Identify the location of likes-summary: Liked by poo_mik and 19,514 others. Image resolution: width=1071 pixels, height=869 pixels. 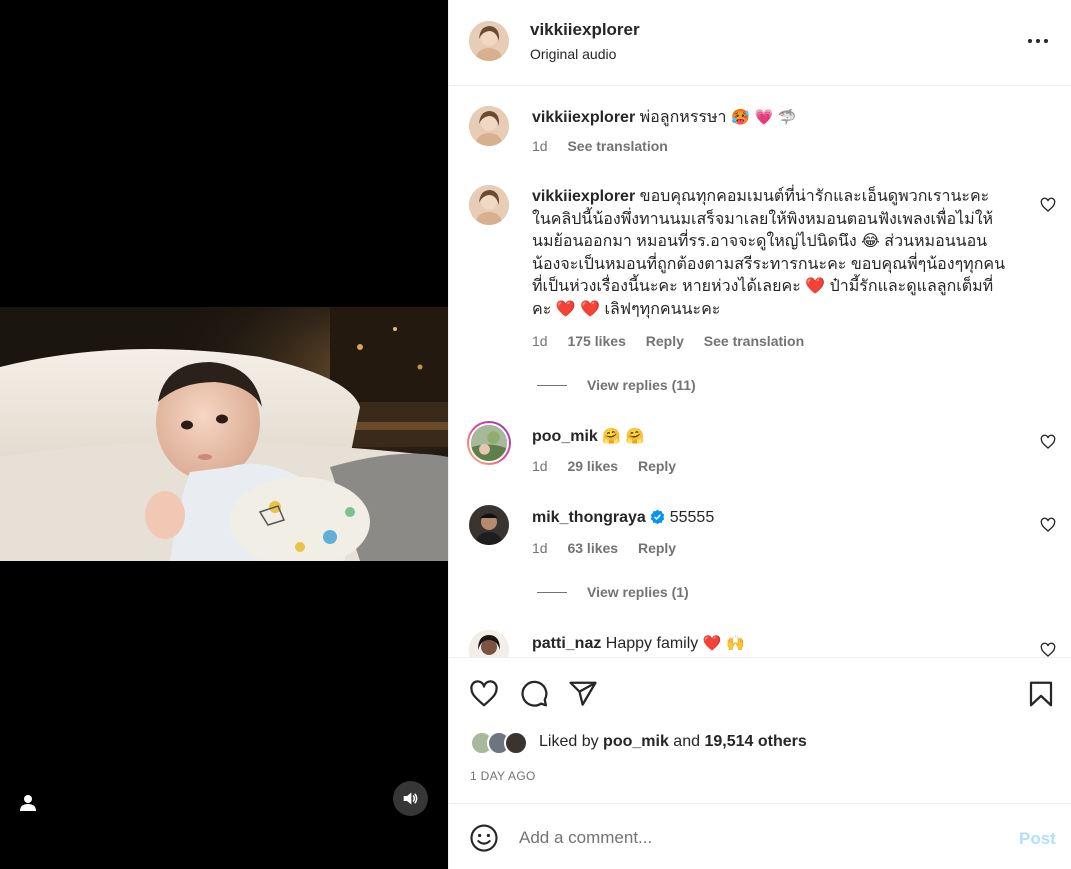
(673, 742).